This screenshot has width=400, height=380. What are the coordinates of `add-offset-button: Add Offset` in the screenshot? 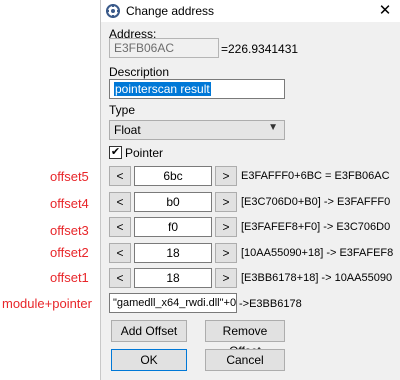 It's located at (149, 331).